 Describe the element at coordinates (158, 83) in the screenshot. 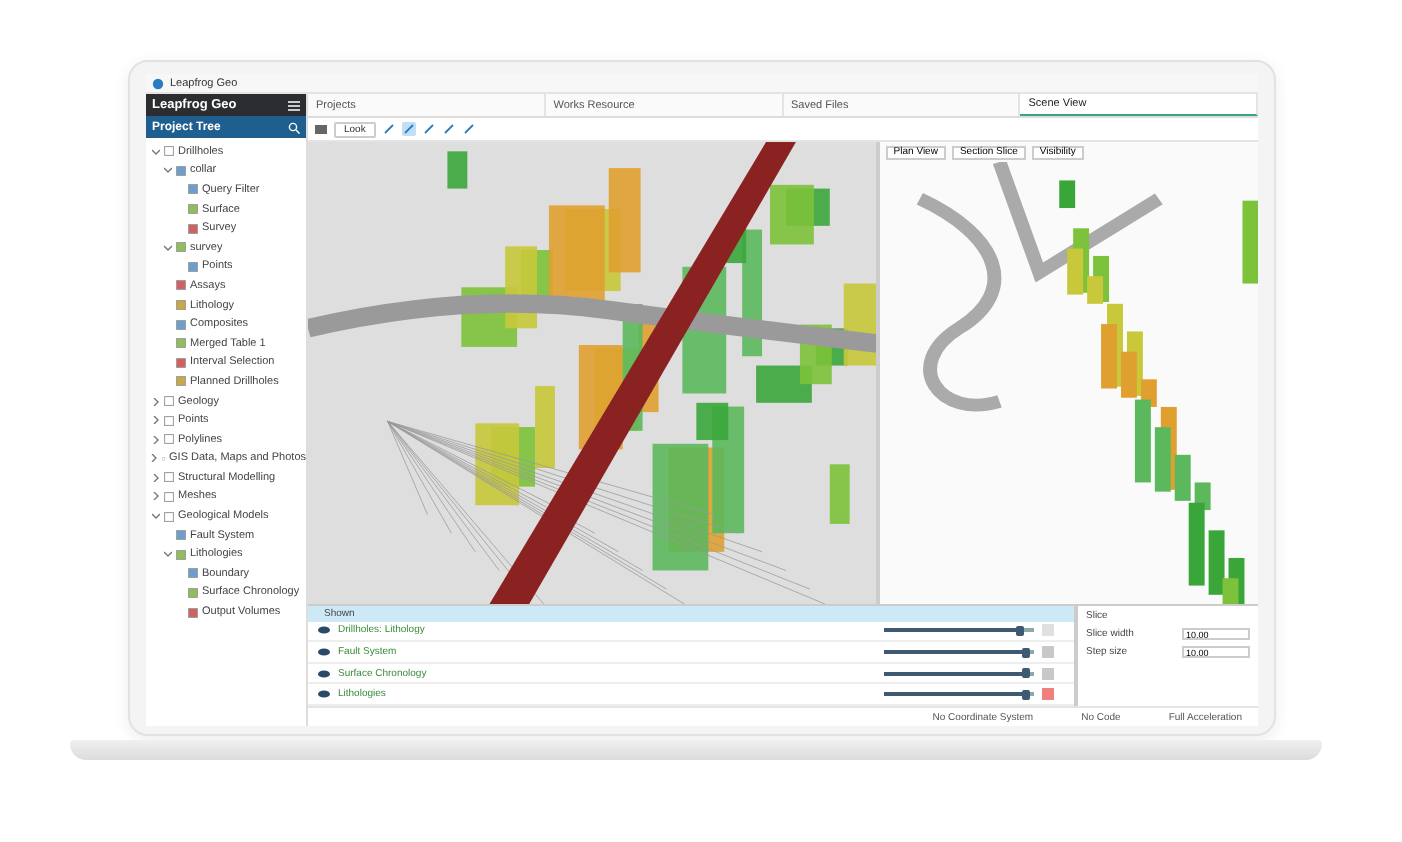

I see `app-logo-icon` at that location.